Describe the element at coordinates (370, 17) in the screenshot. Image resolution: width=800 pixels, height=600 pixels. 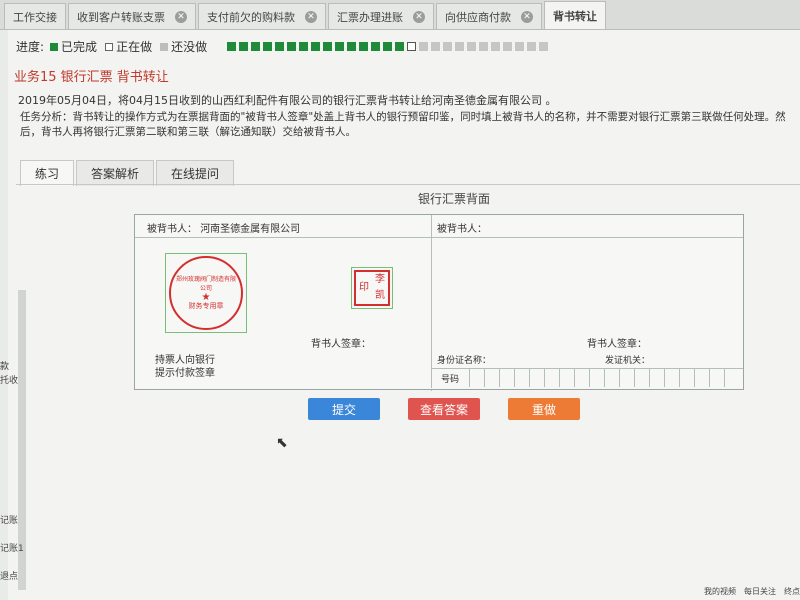
I see `tab-label: 汇票办理进账` at that location.